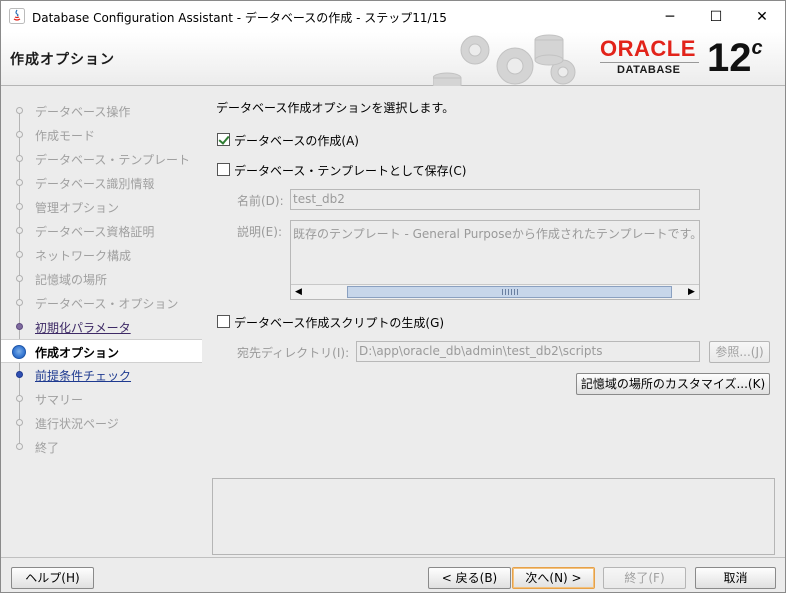  Describe the element at coordinates (335, 108) in the screenshot. I see `instruction-text: データベース作成オプションを選択します。` at that location.